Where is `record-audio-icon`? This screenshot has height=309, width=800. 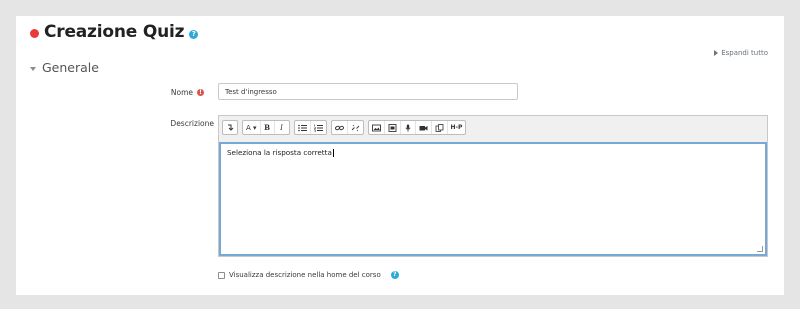 record-audio-icon is located at coordinates (408, 127).